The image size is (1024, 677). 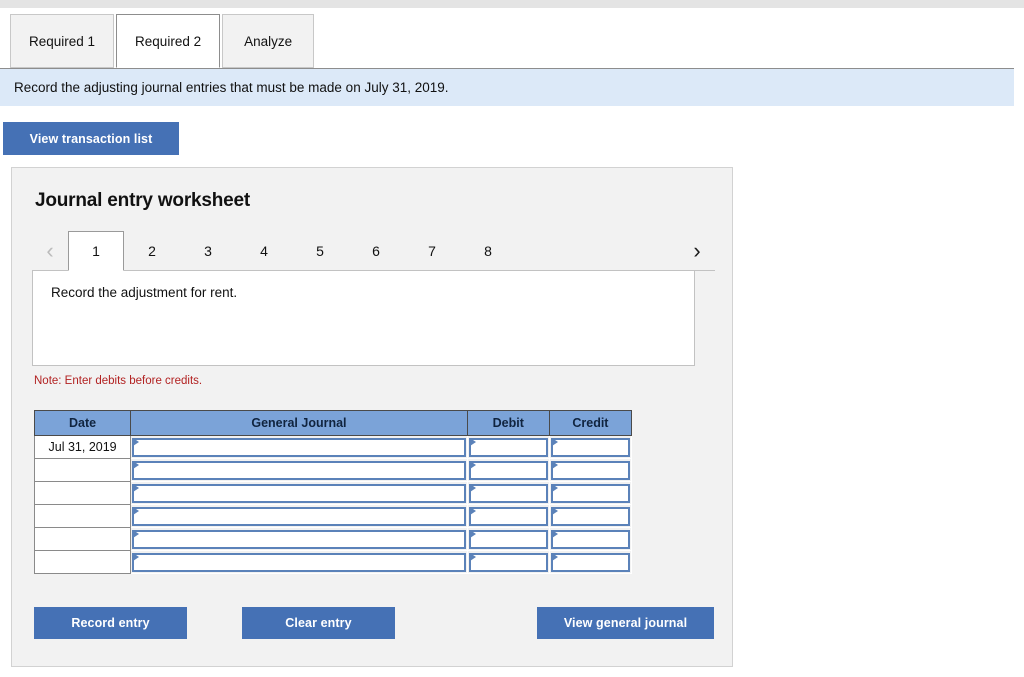 I want to click on requirement-tab-bar: Required 1 Required 2 Analyze, so click(x=163, y=41).